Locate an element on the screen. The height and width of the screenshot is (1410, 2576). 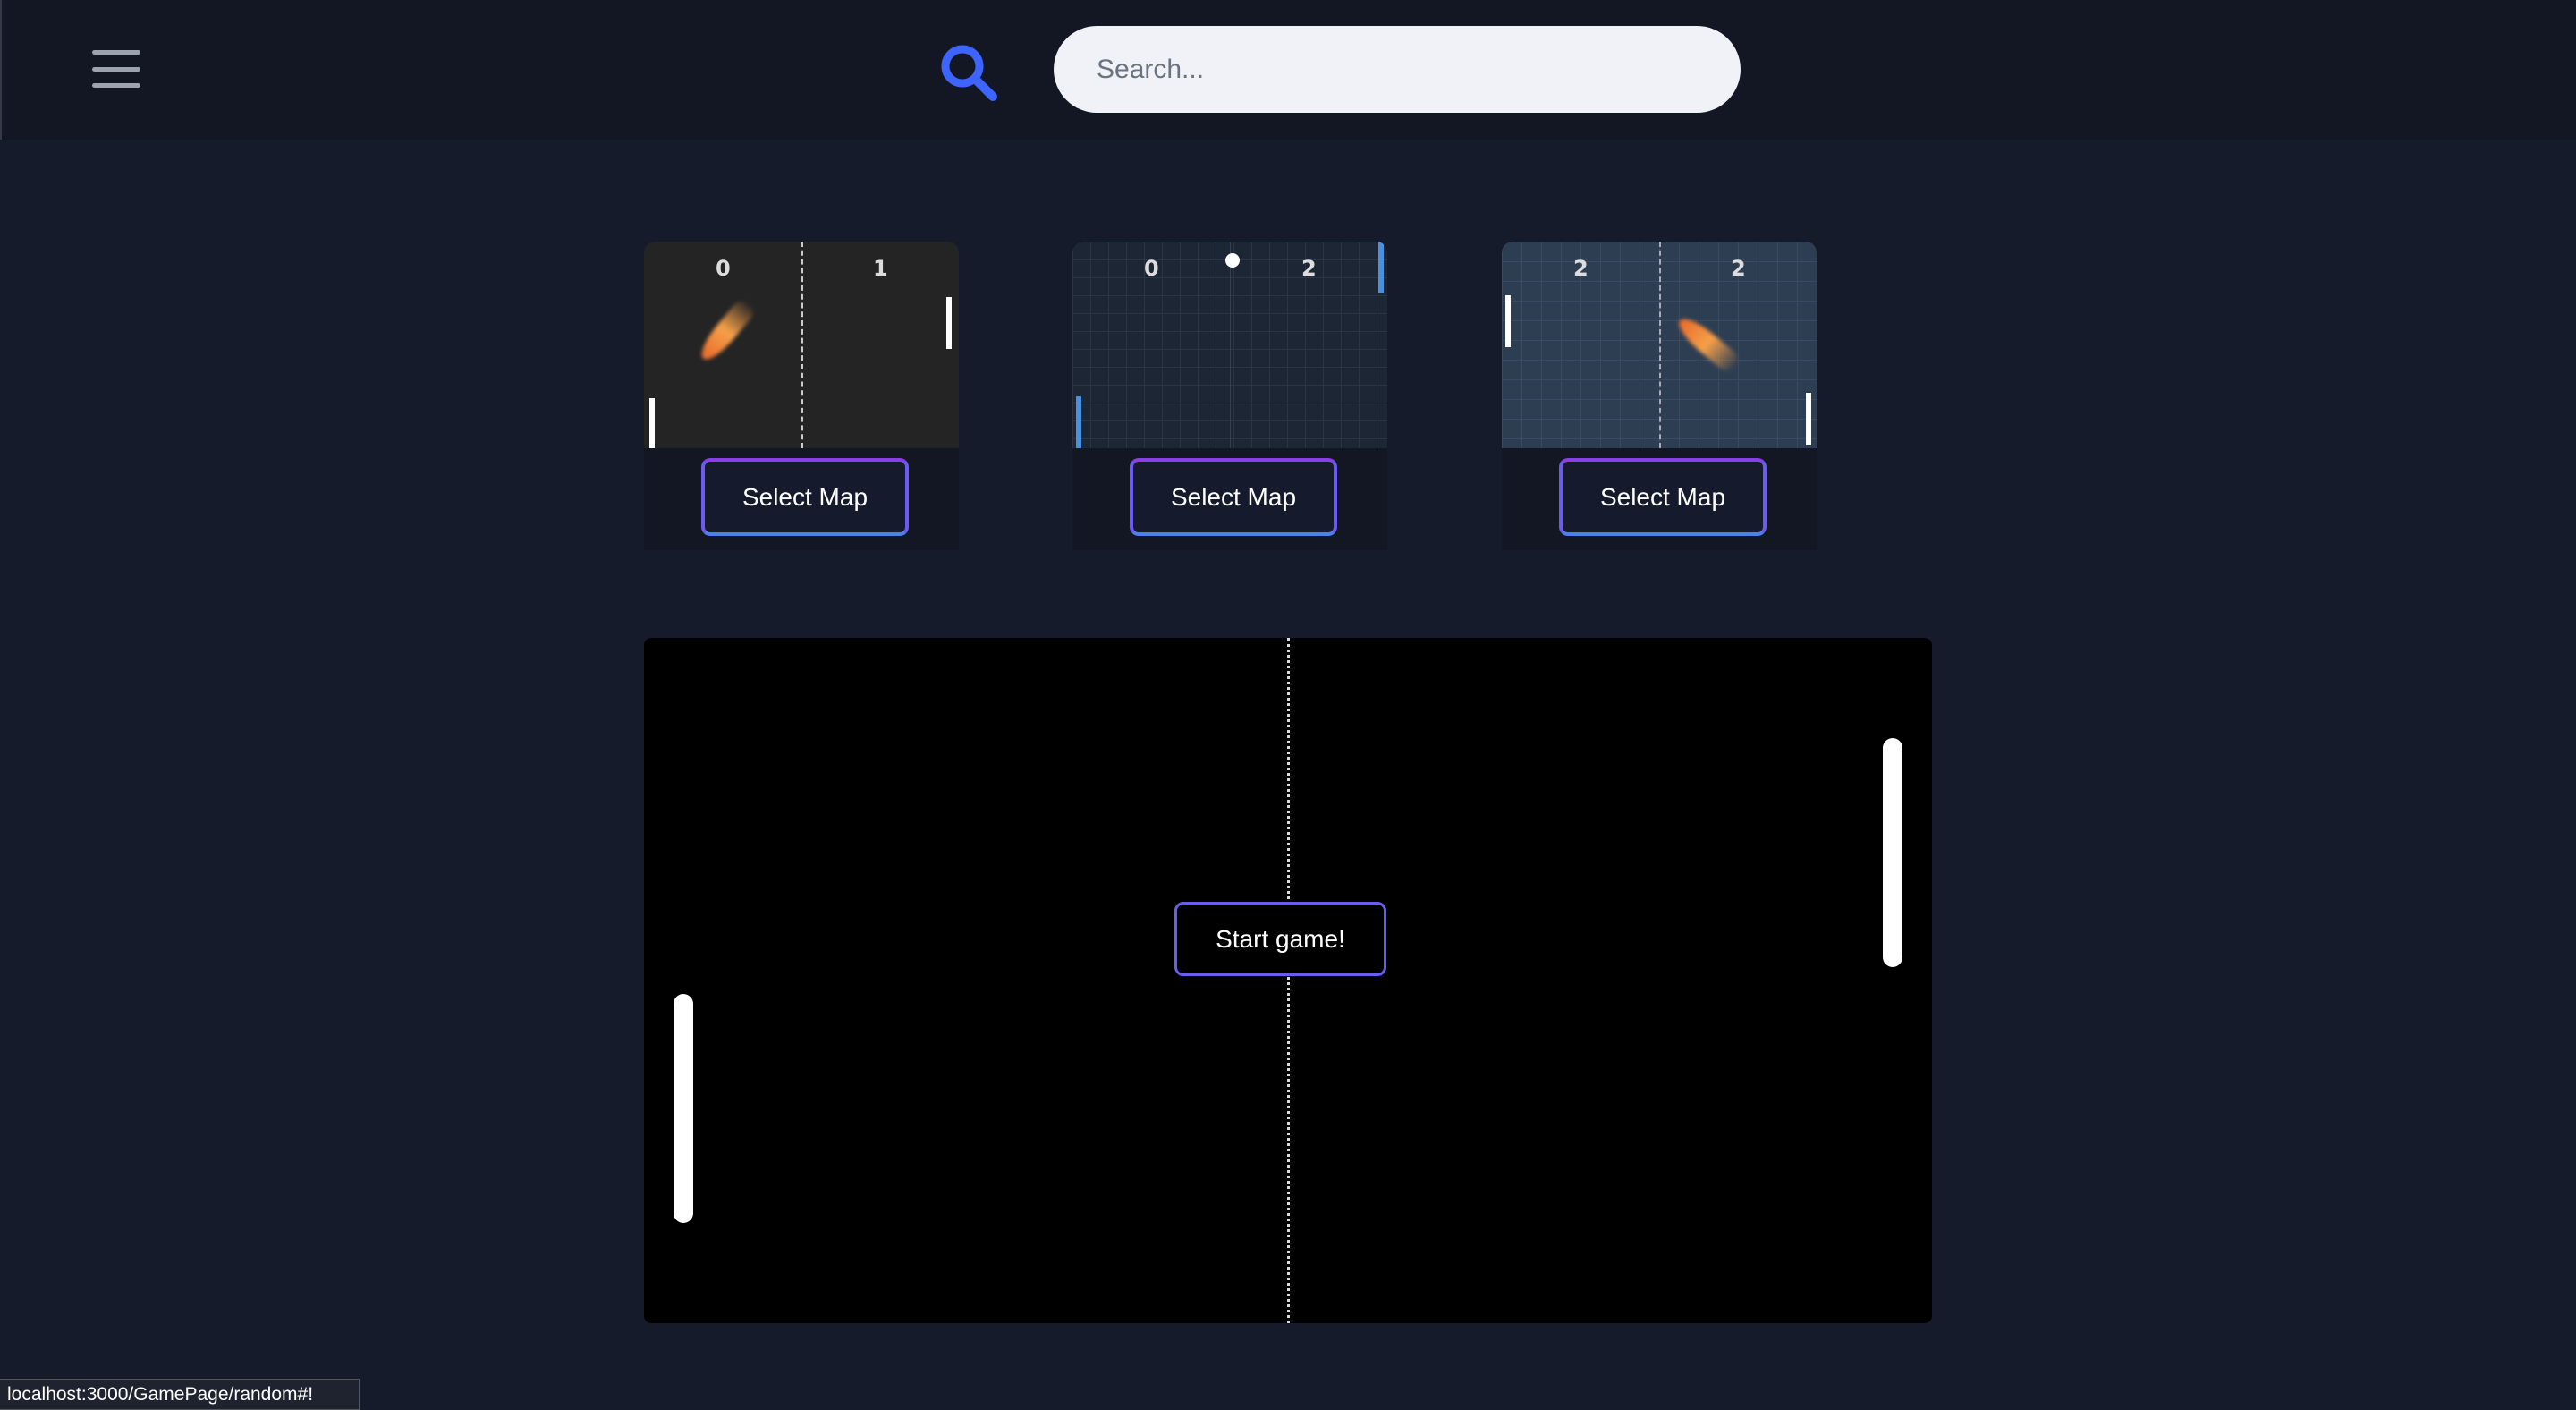
hamburger-menu-icon is located at coordinates (116, 69).